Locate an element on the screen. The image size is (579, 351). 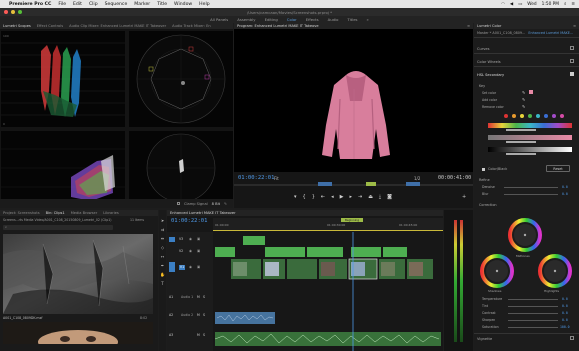
denoise-slider is located at coordinates (531, 187).